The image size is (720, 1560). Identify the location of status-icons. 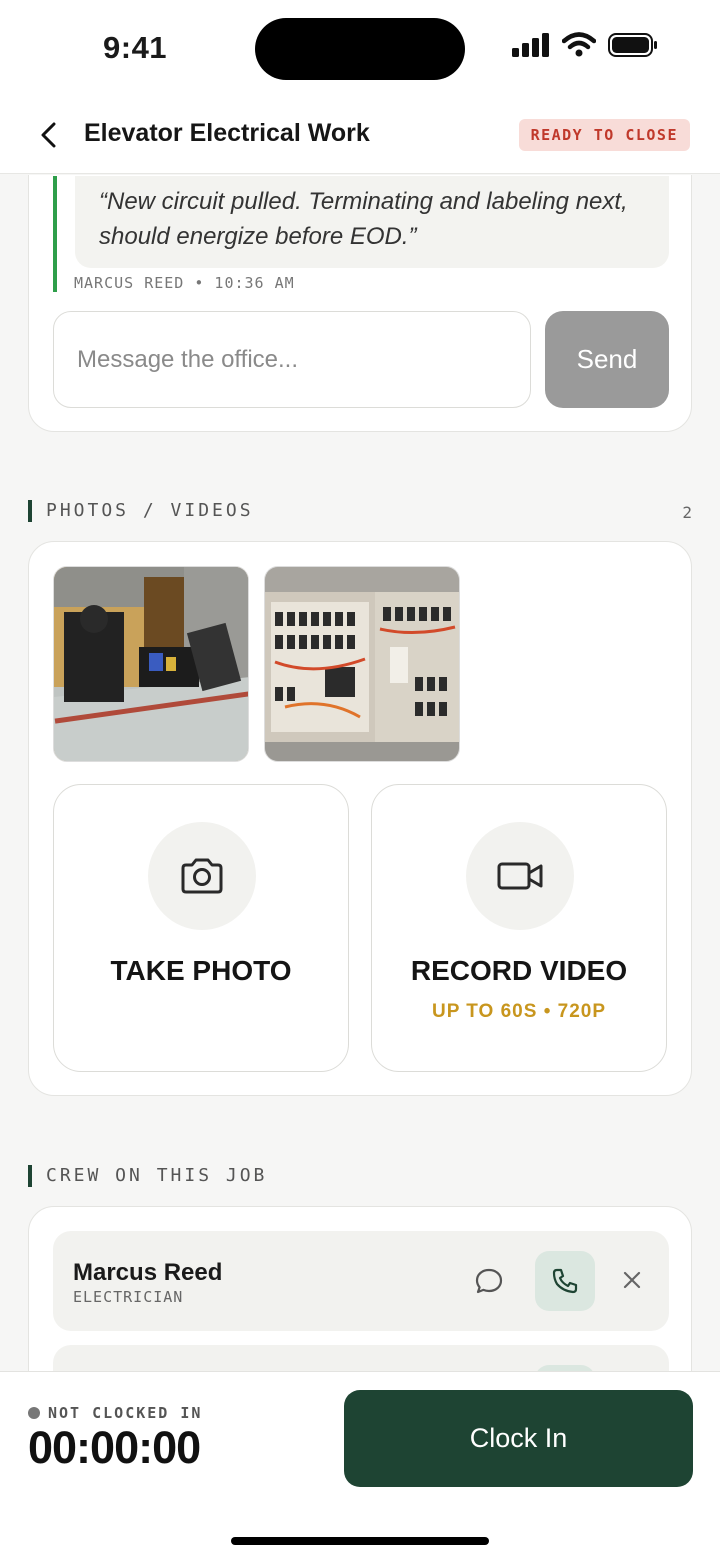
(585, 45).